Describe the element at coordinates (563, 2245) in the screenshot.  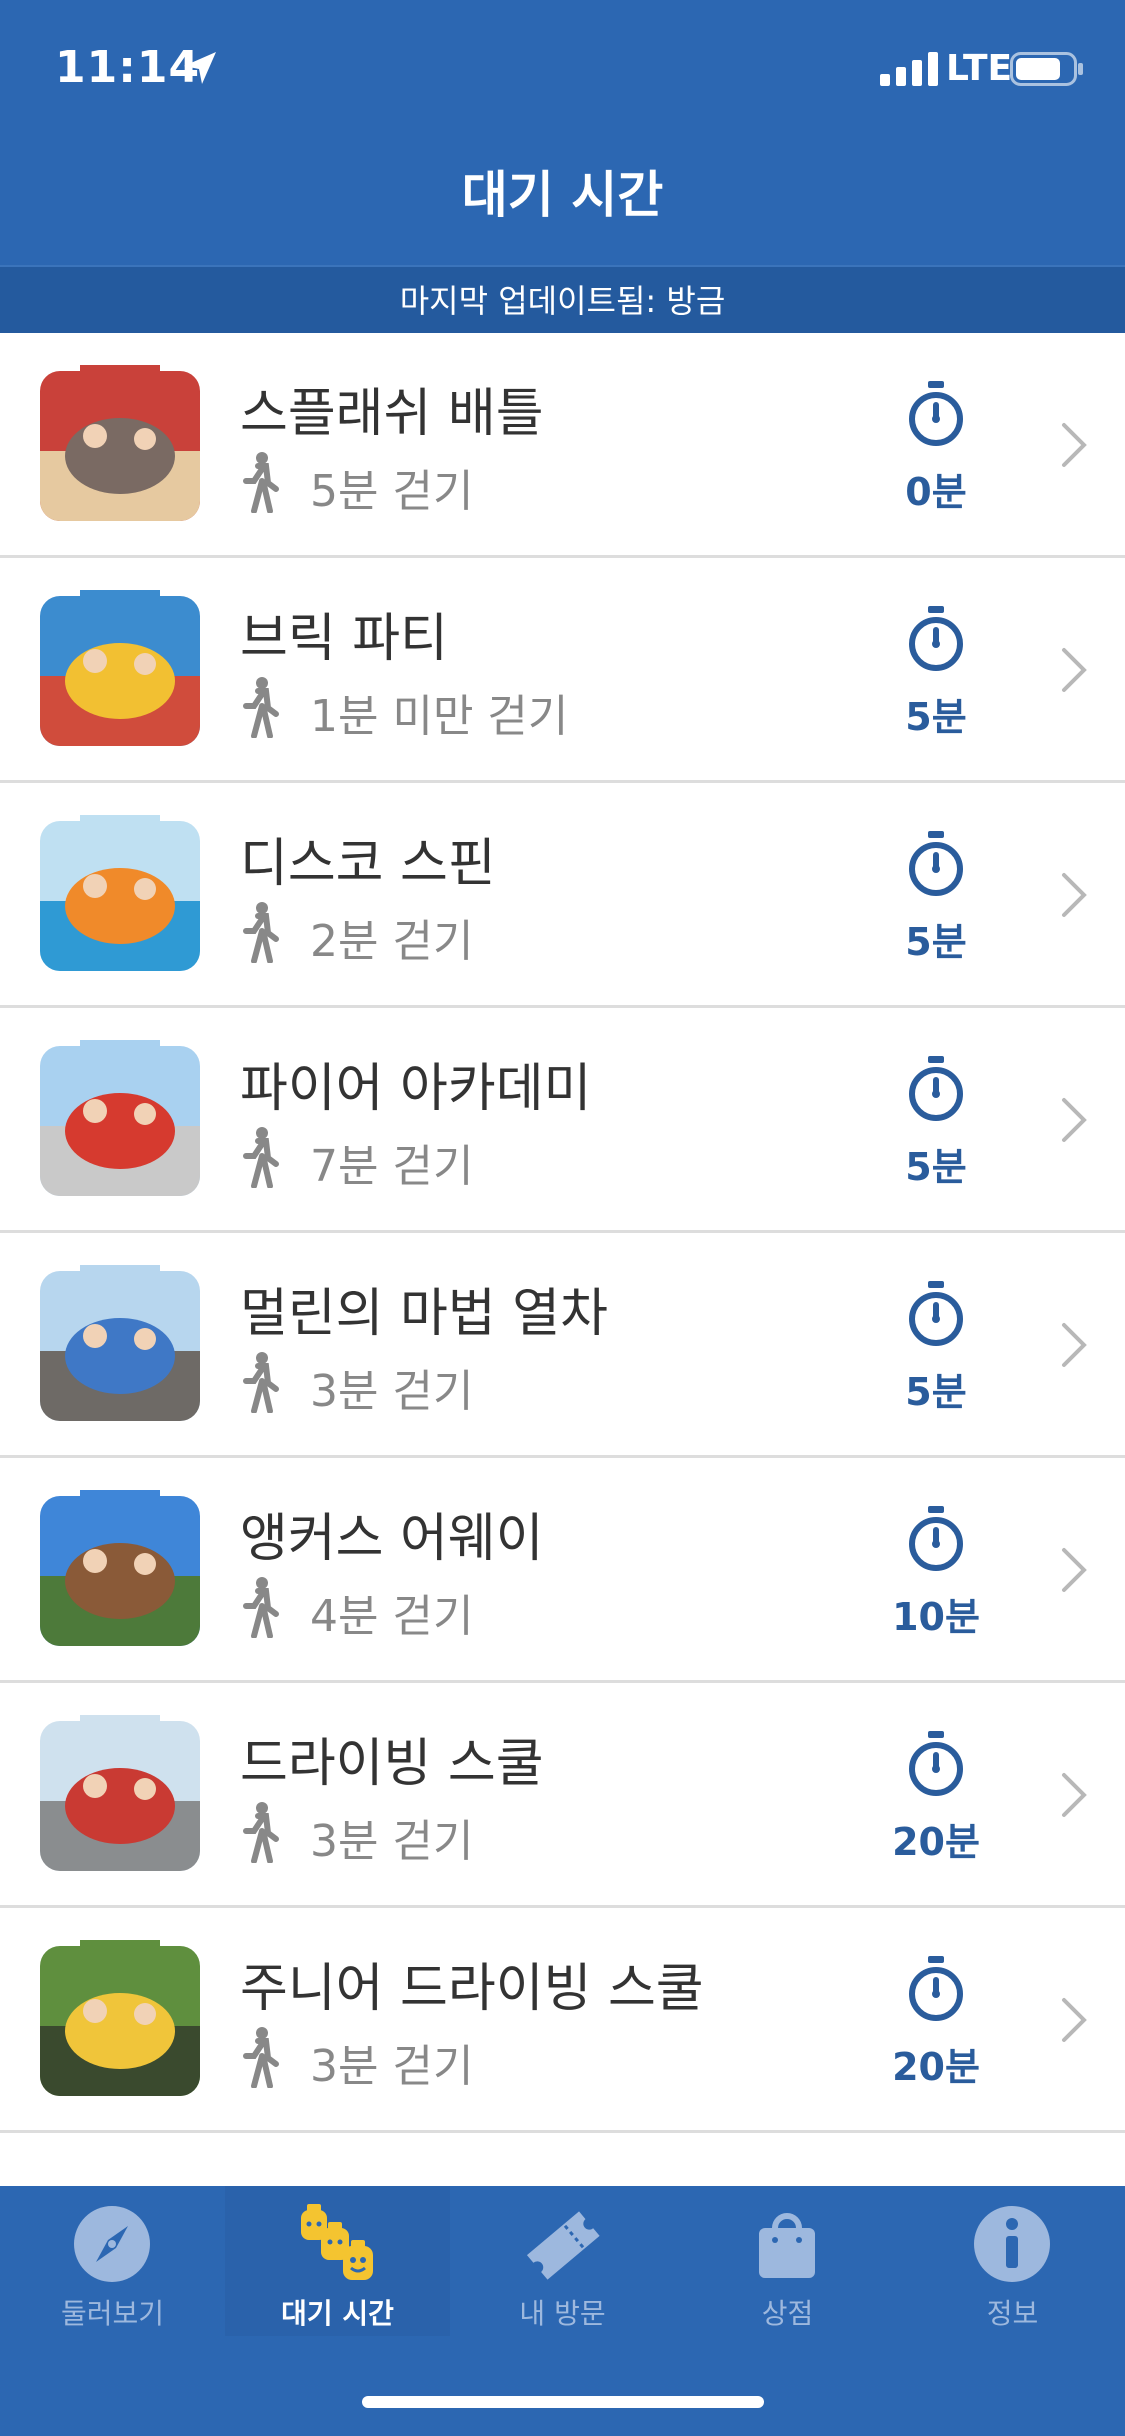
I see `ticket-icon` at that location.